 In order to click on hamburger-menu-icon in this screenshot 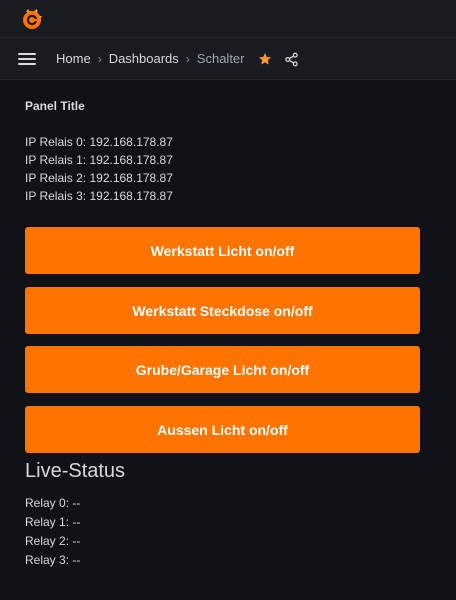, I will do `click(28, 59)`.